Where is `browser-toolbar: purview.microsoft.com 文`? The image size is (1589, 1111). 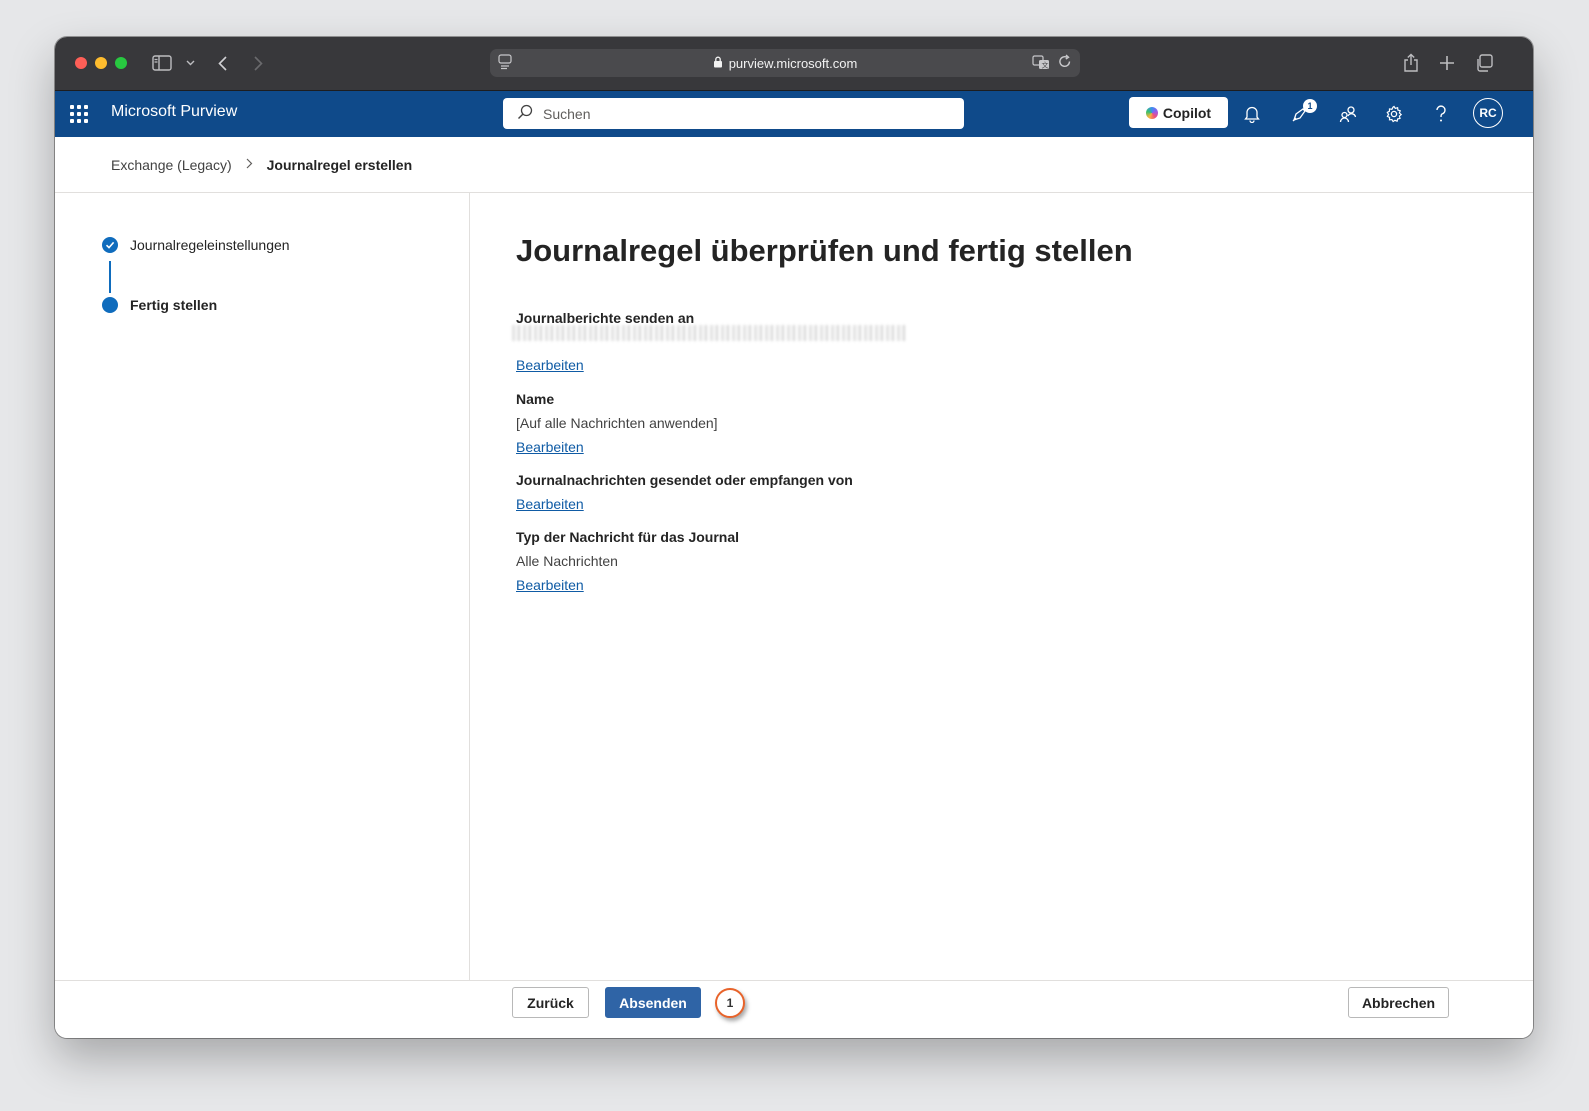
browser-toolbar: purview.microsoft.com 文 is located at coordinates (794, 64).